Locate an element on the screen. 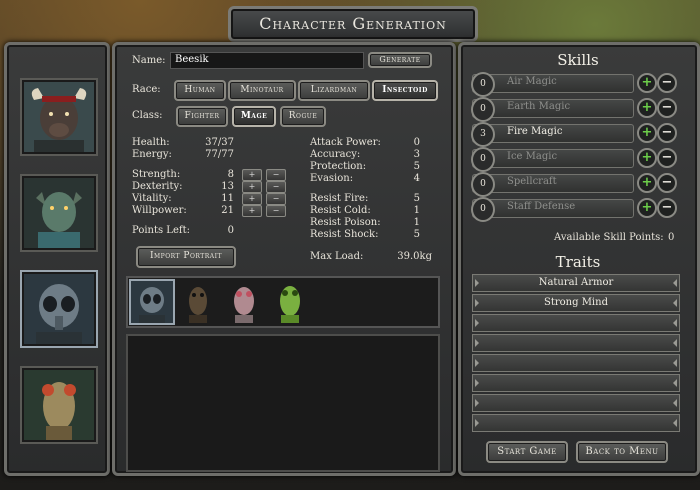 The height and width of the screenshot is (490, 700). energy-label: Energy: is located at coordinates (152, 154).